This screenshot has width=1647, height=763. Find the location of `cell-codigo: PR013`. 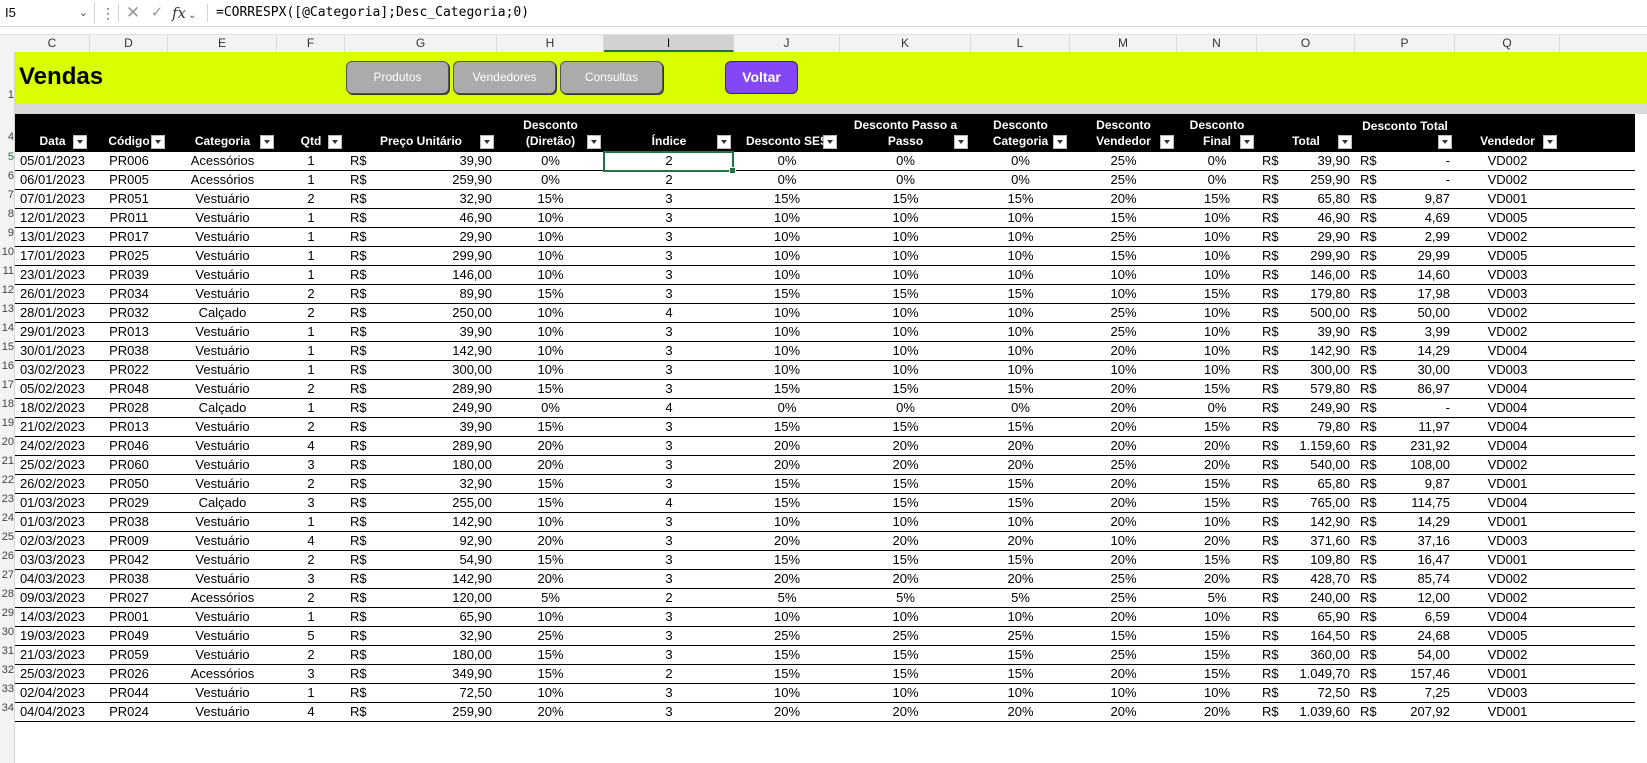

cell-codigo: PR013 is located at coordinates (129, 427).